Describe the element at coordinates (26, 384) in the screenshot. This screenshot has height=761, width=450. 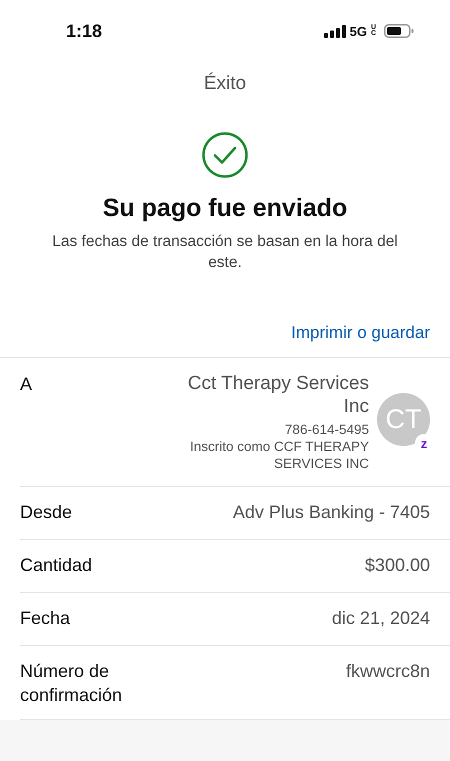
I see `detail-label: A` at that location.